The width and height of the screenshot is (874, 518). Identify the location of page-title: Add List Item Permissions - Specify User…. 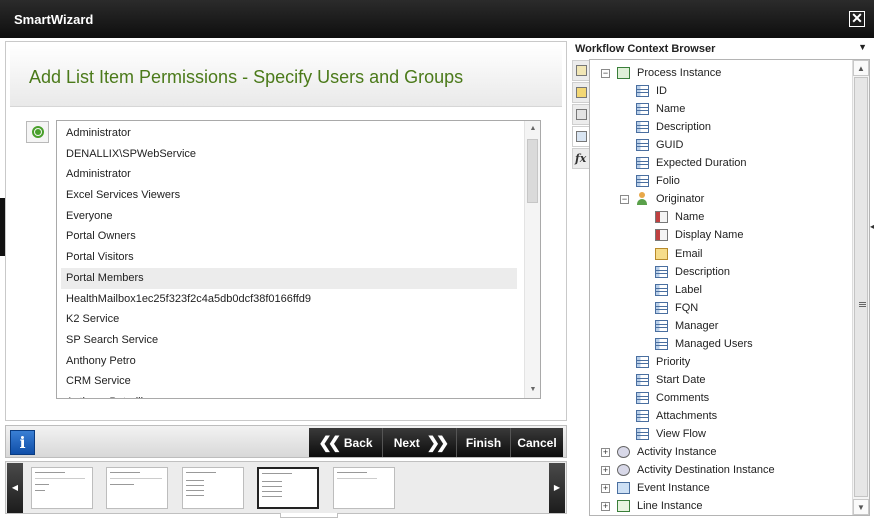
(246, 77).